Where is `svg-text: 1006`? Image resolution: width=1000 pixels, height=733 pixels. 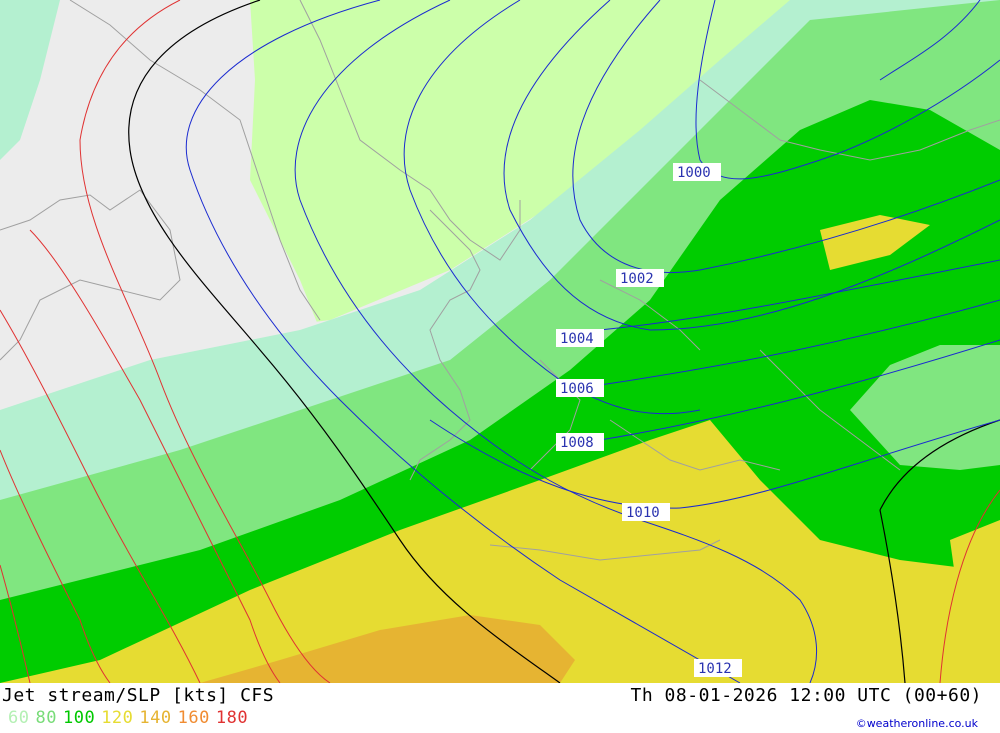
svg-text: 1006 is located at coordinates (577, 389).